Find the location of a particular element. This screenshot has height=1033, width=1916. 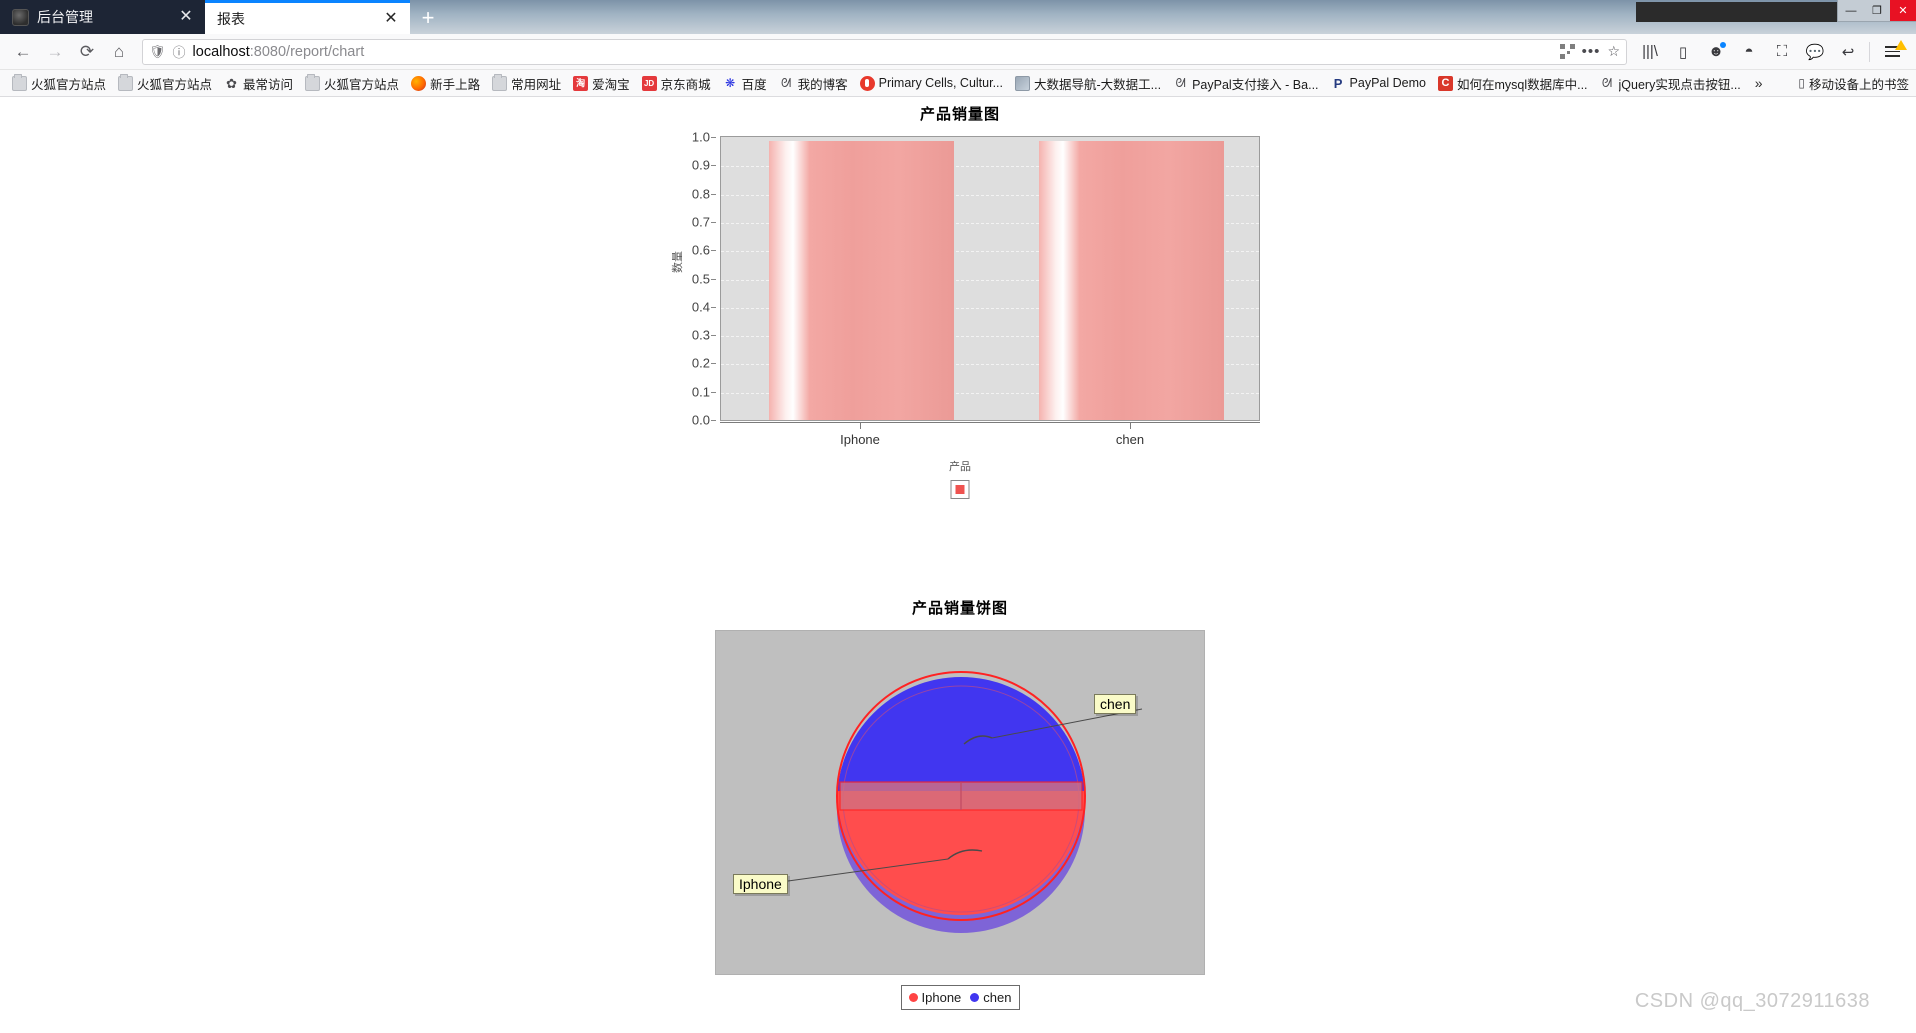

home-icon: ⌂ is located at coordinates (119, 52).